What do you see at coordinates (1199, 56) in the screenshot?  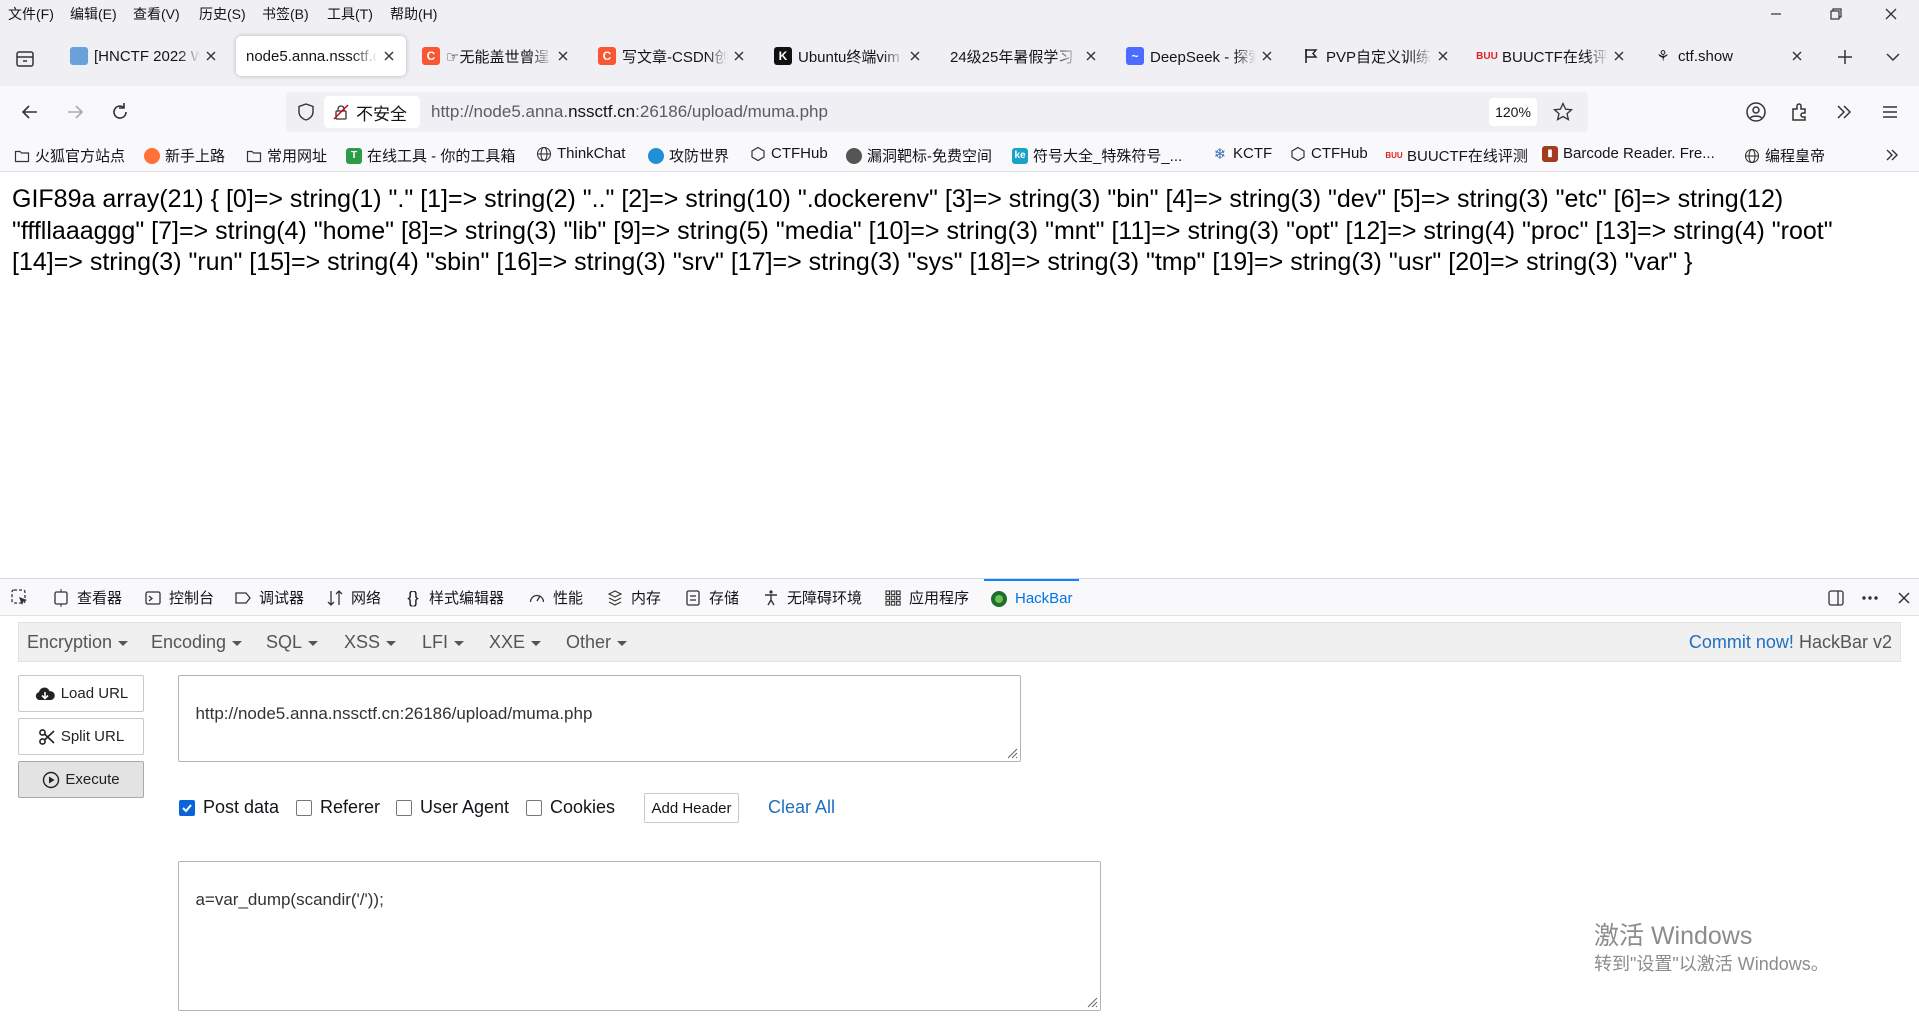 I see `tab-deepseek: ~ DeepSeek - 探索` at bounding box center [1199, 56].